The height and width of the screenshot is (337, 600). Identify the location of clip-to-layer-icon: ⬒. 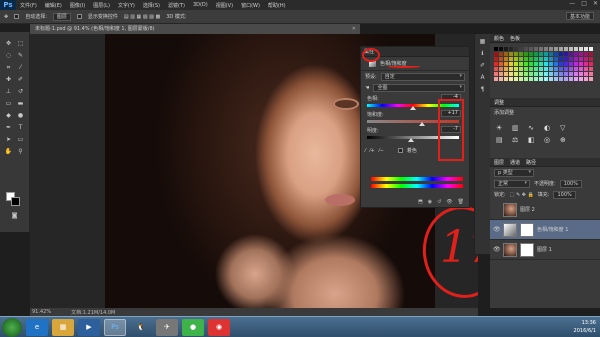
(420, 202).